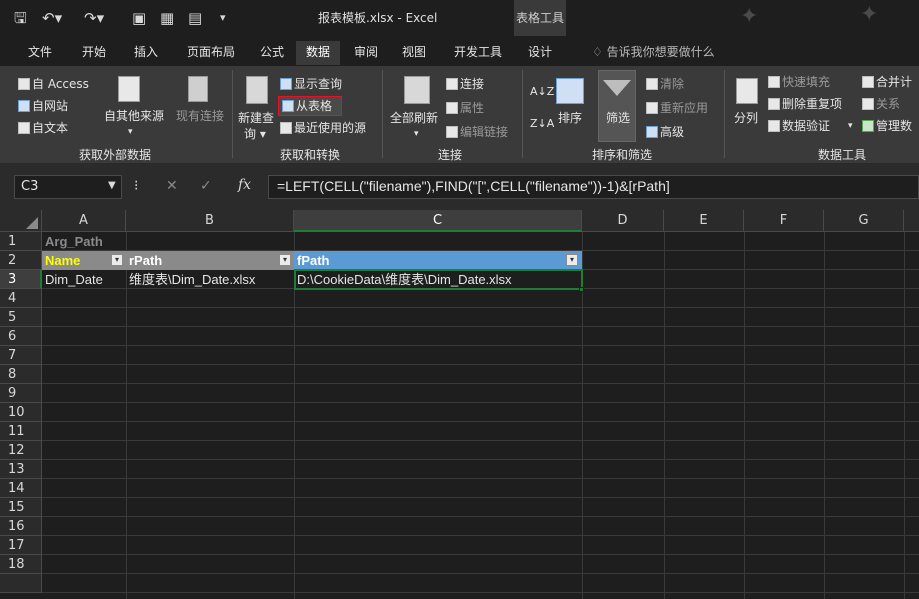 The width and height of the screenshot is (919, 599). I want to click on row-header: 5, so click(21, 317).